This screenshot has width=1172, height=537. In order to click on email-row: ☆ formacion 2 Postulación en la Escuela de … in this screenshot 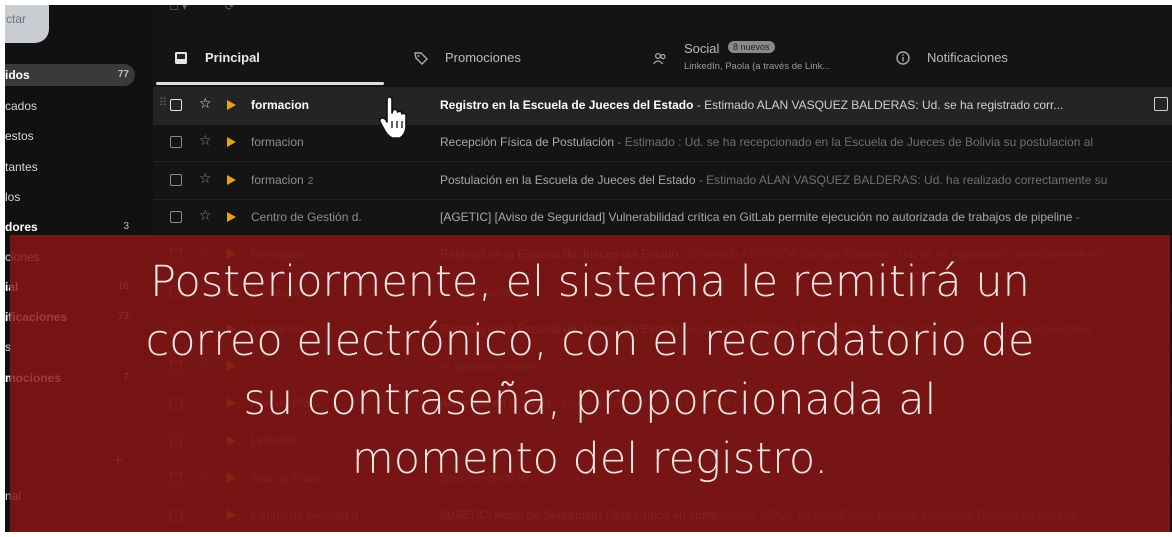, I will do `click(662, 181)`.